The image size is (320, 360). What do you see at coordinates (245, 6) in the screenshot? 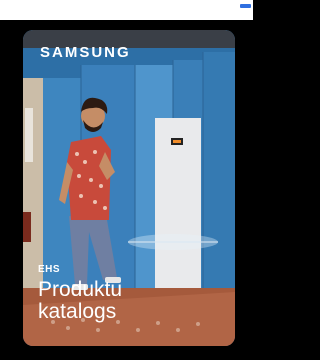
I see `accent-bar` at bounding box center [245, 6].